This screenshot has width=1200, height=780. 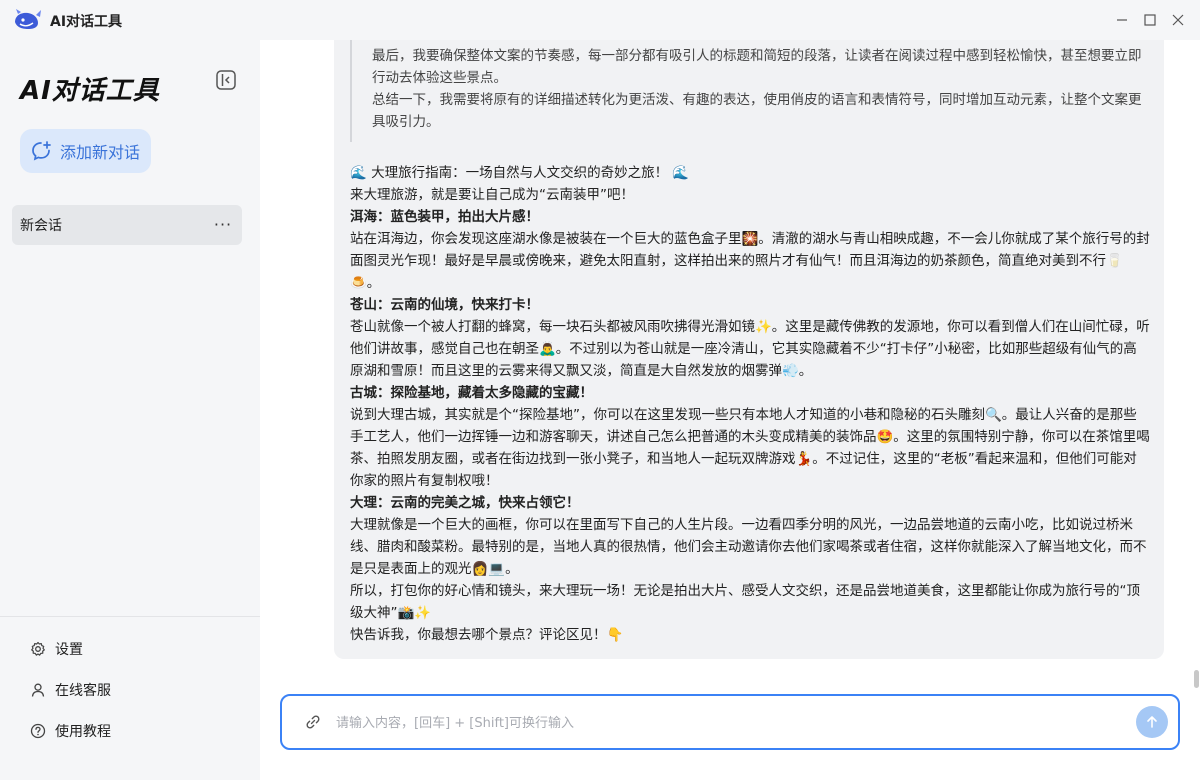 I want to click on answer-title: 🌊 大理旅行指南：一场自然与人文交织的奇妙之旅！ 🌊, so click(x=520, y=173).